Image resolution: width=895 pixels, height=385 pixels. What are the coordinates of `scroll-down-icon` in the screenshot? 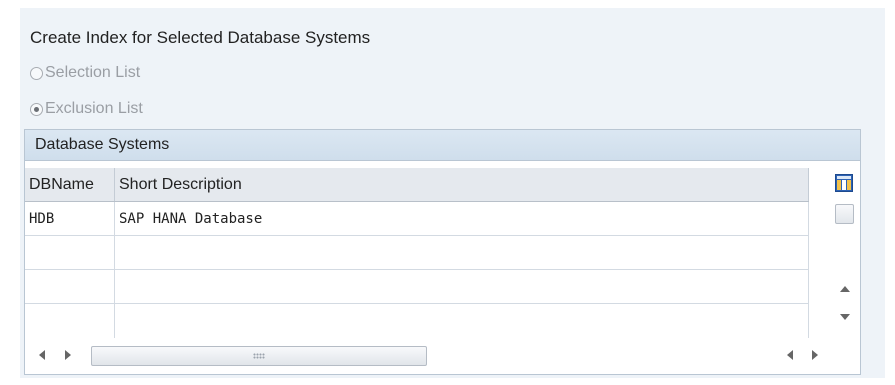 It's located at (845, 317).